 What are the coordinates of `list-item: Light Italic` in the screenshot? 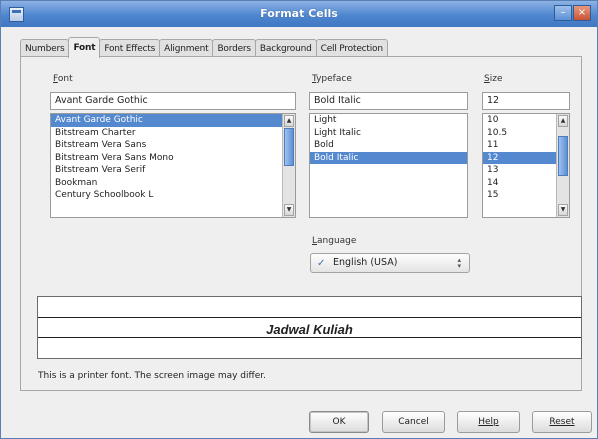 It's located at (388, 133).